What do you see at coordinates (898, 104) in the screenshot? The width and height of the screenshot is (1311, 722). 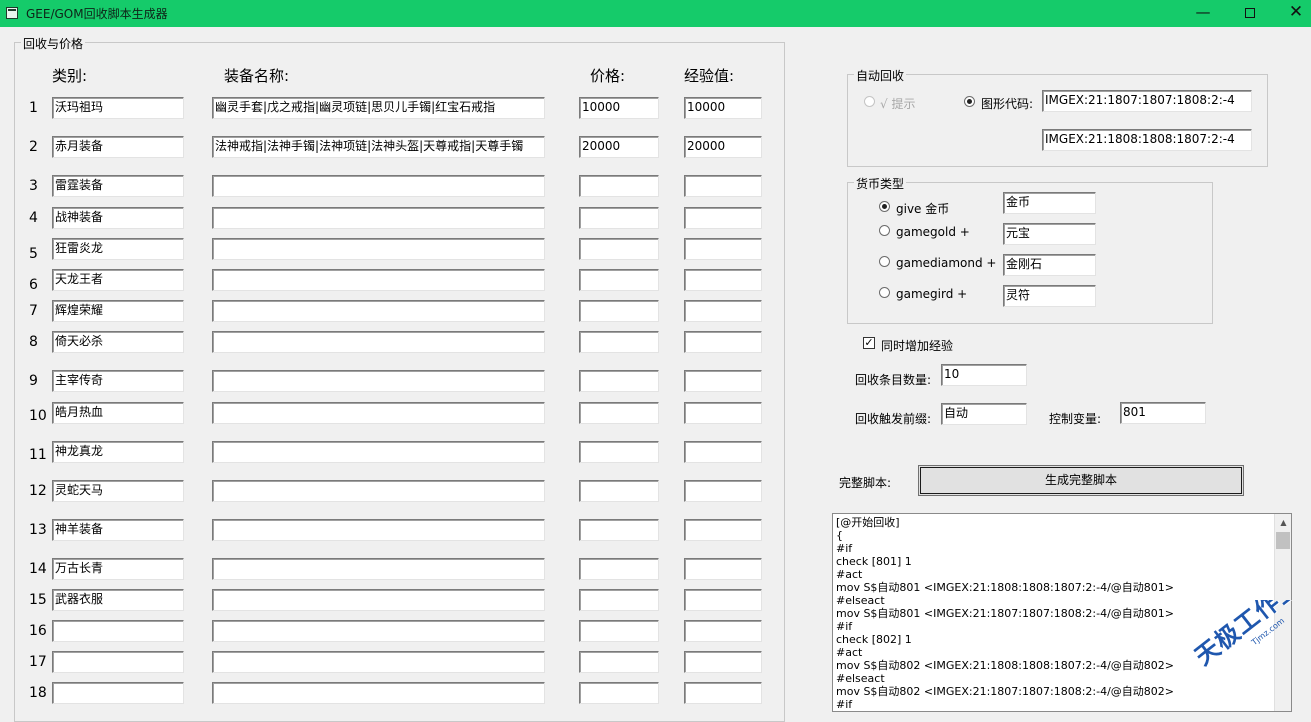 I see `hint-label: √ 提示` at bounding box center [898, 104].